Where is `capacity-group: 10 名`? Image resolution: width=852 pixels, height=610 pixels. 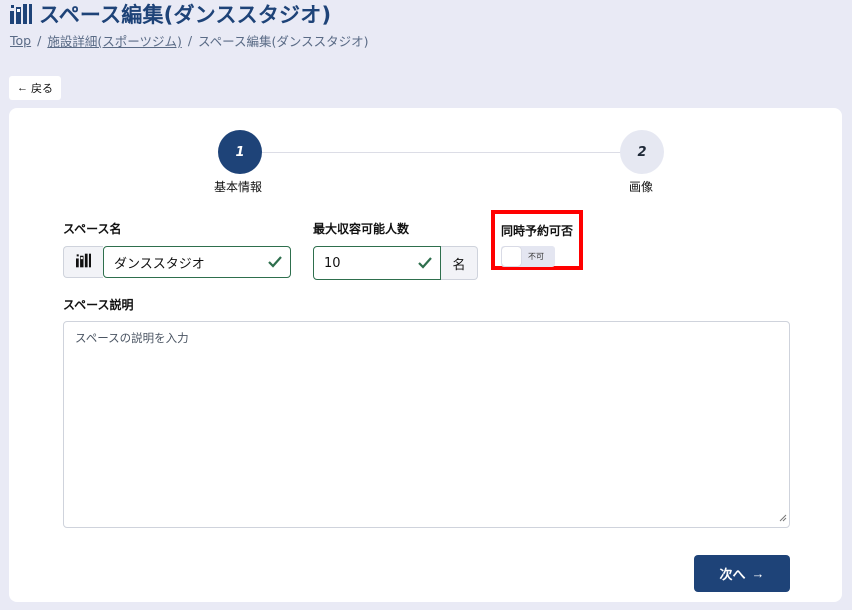 capacity-group: 10 名 is located at coordinates (395, 263).